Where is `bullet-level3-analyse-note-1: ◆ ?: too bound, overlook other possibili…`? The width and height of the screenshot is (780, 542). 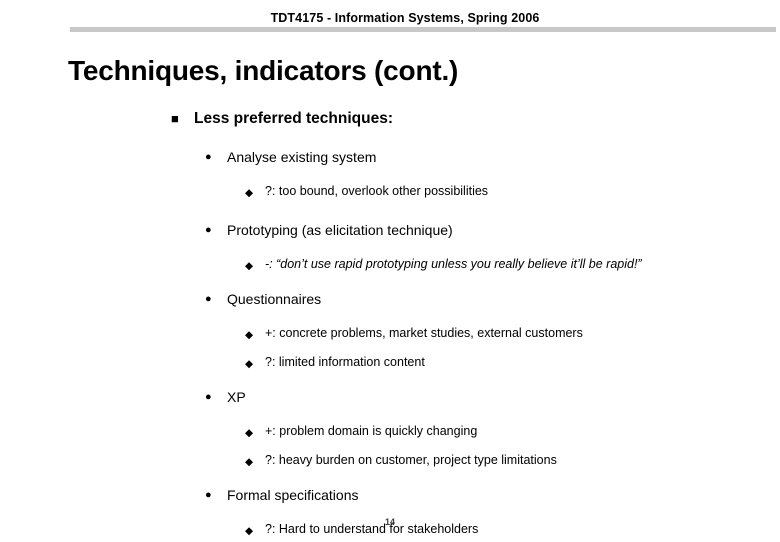
bullet-level3-analyse-note-1: ◆ ?: too bound, overlook other possibili… is located at coordinates (390, 191).